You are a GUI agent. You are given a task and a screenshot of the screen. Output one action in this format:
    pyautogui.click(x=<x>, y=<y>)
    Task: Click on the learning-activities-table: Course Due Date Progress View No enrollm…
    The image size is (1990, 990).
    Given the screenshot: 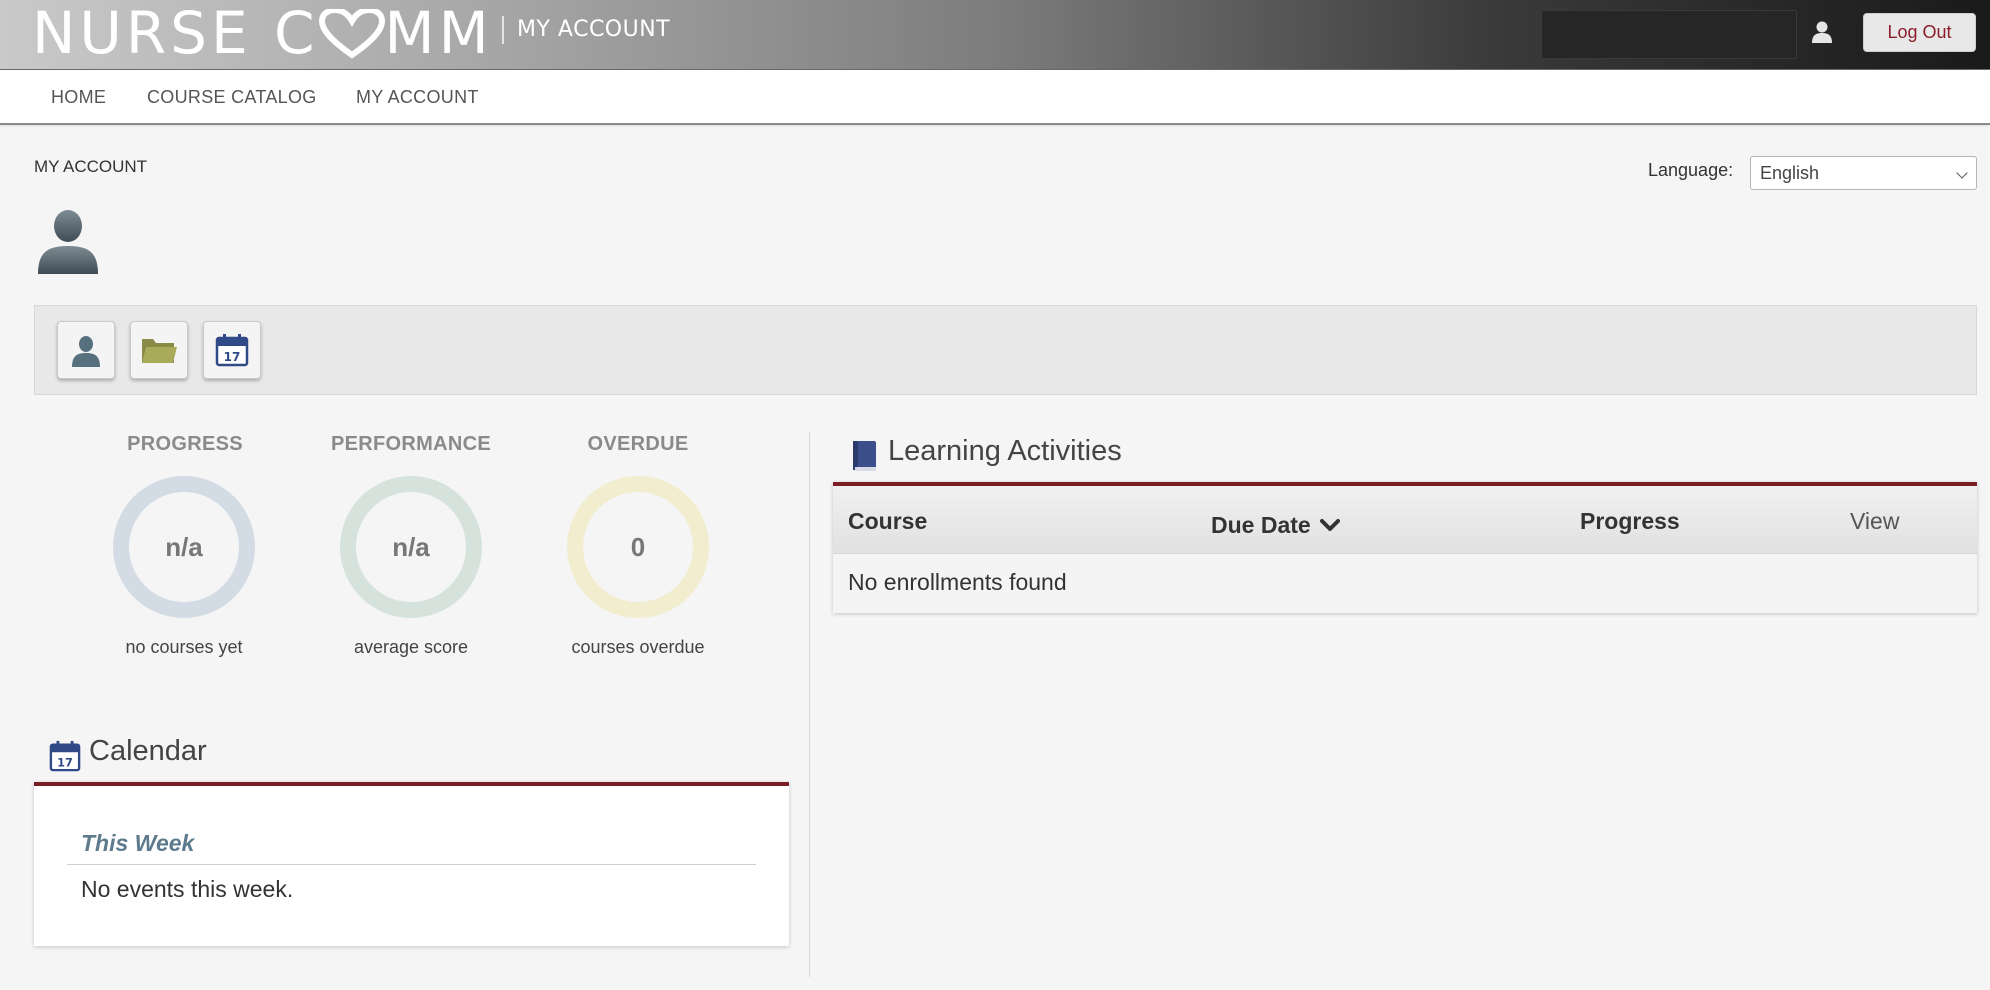 What is the action you would take?
    pyautogui.click(x=1405, y=547)
    